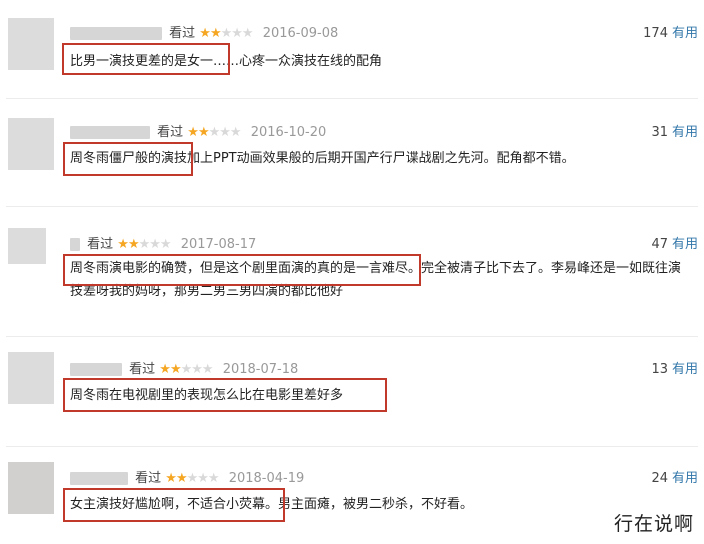 The image size is (704, 544). I want to click on review-text: 周冬雨在电视剧里的表现怎么比在电影里差好多, so click(207, 395).